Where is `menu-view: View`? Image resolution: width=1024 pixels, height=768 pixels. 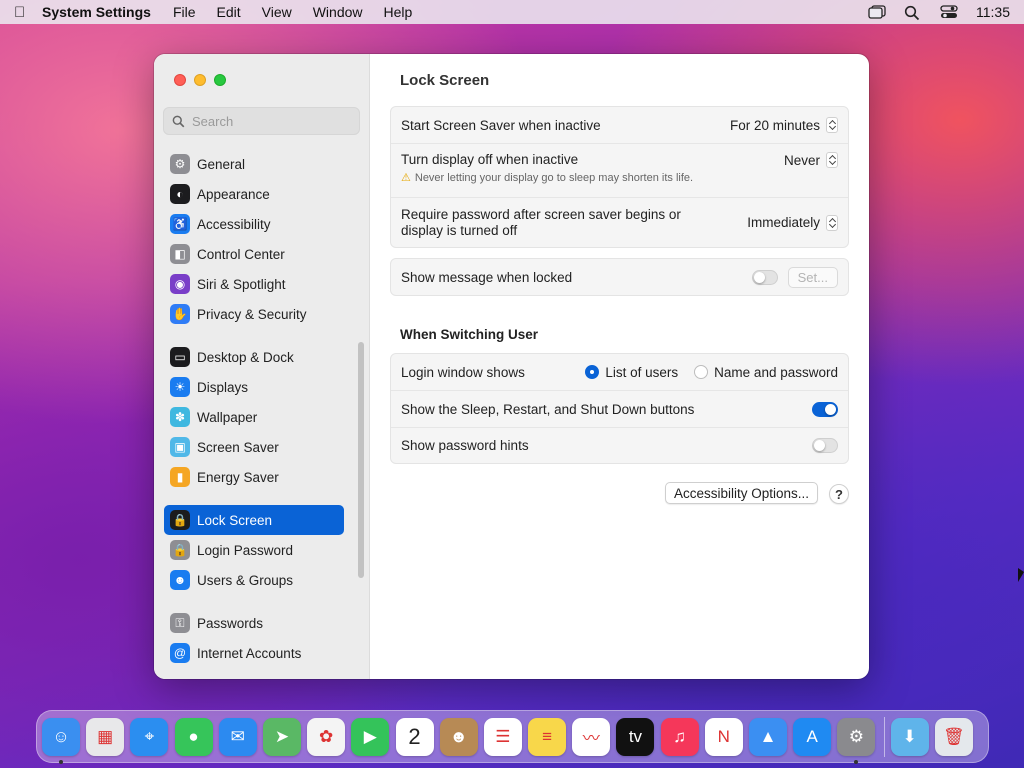 menu-view: View is located at coordinates (277, 12).